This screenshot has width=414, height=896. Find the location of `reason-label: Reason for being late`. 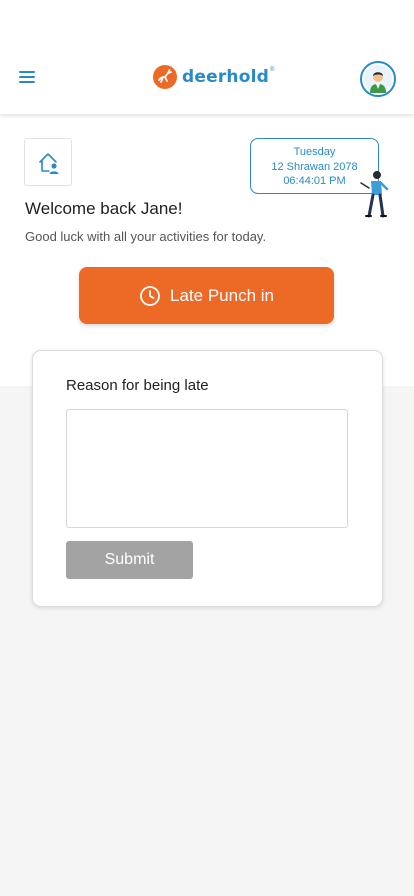

reason-label: Reason for being late is located at coordinates (137, 385).